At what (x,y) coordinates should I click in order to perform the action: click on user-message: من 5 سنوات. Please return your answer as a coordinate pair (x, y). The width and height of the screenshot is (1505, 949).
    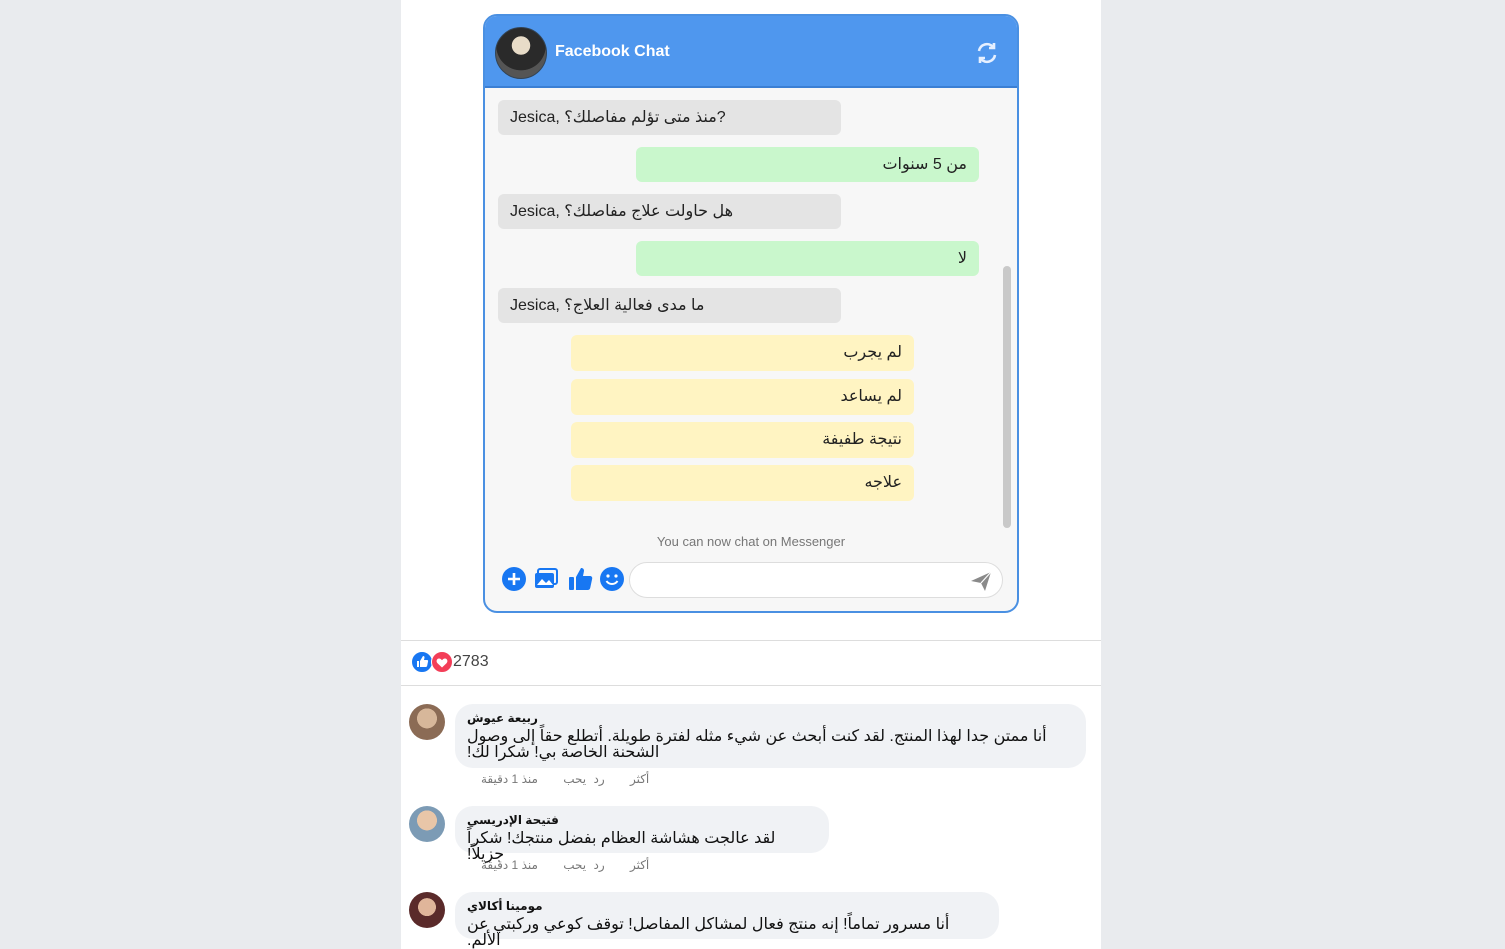
    Looking at the image, I should click on (807, 164).